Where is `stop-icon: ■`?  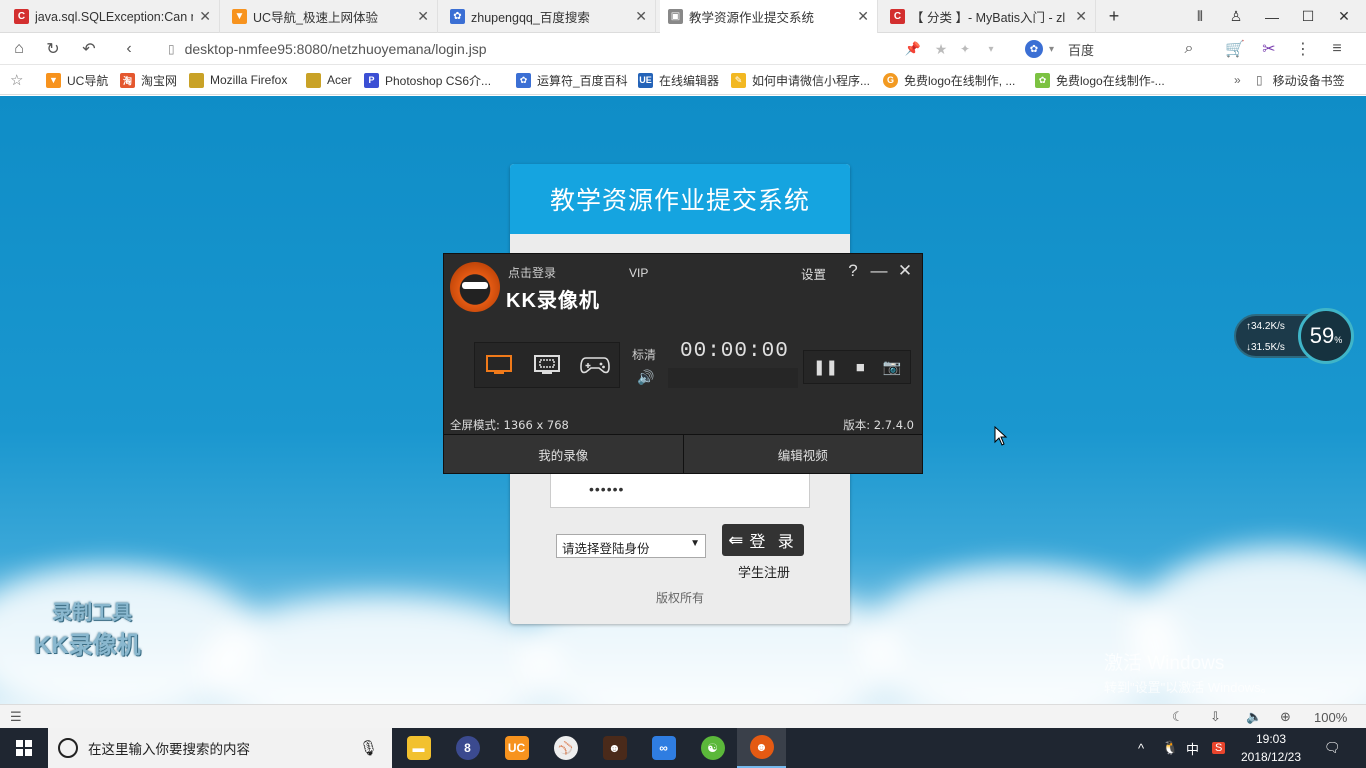 stop-icon: ■ is located at coordinates (860, 367).